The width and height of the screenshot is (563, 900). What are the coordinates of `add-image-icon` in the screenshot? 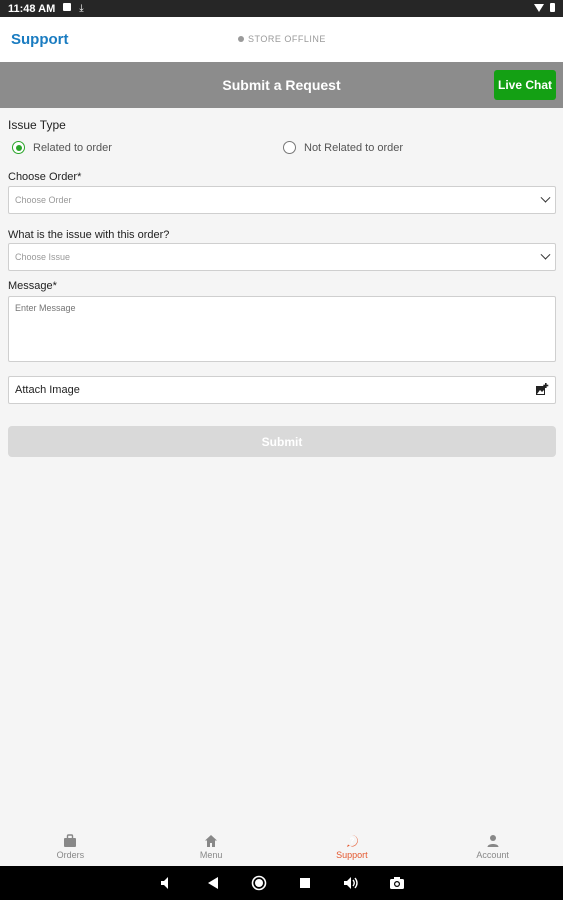 It's located at (542, 390).